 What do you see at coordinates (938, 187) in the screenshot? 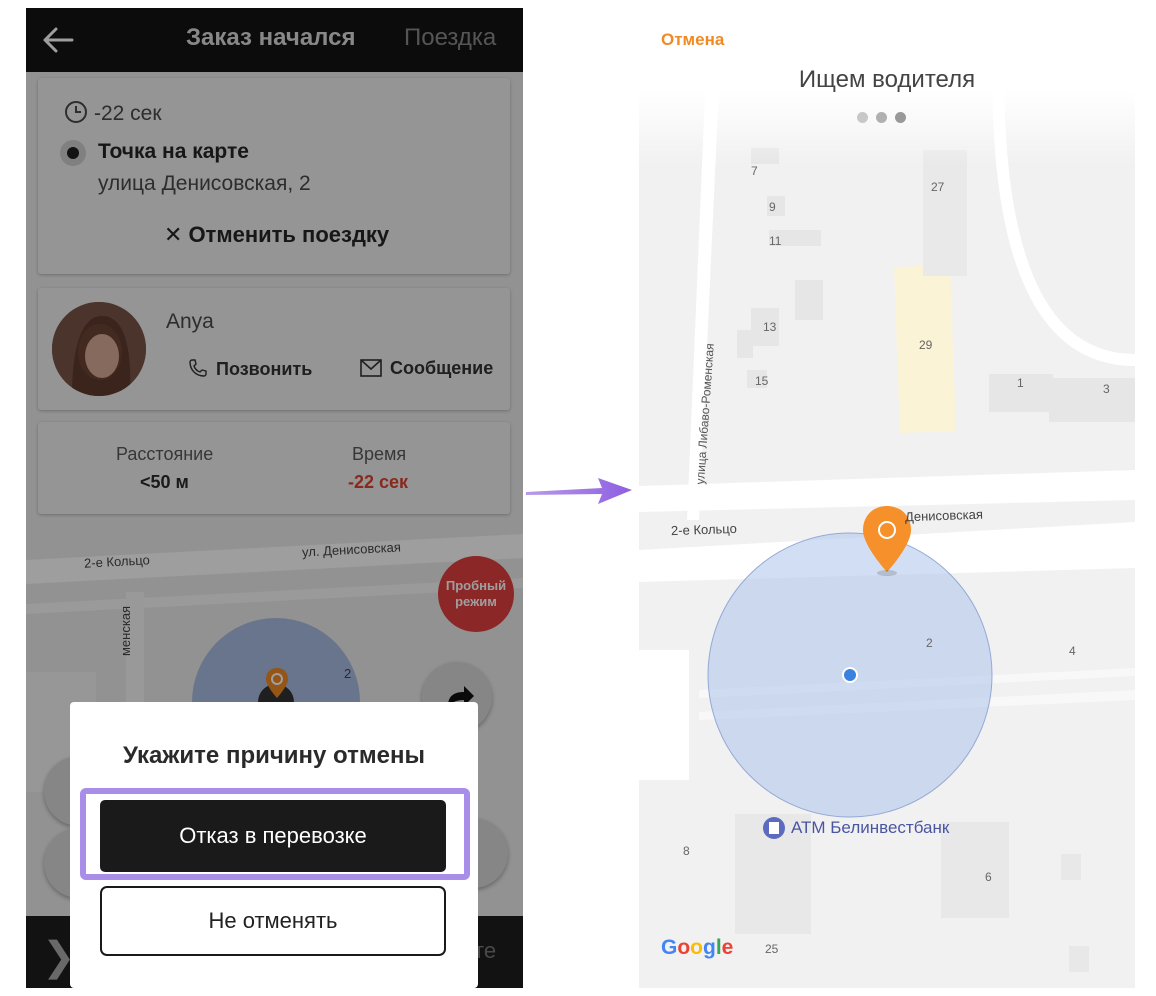
I see `map-house-number: 27` at bounding box center [938, 187].